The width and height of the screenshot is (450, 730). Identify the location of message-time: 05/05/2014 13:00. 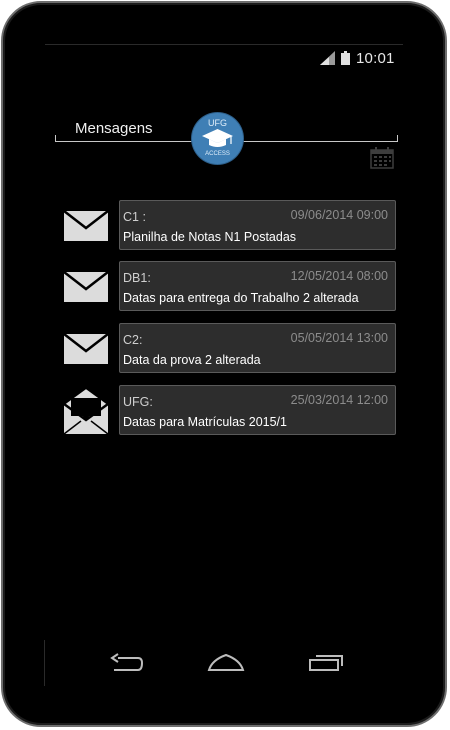
(339, 338).